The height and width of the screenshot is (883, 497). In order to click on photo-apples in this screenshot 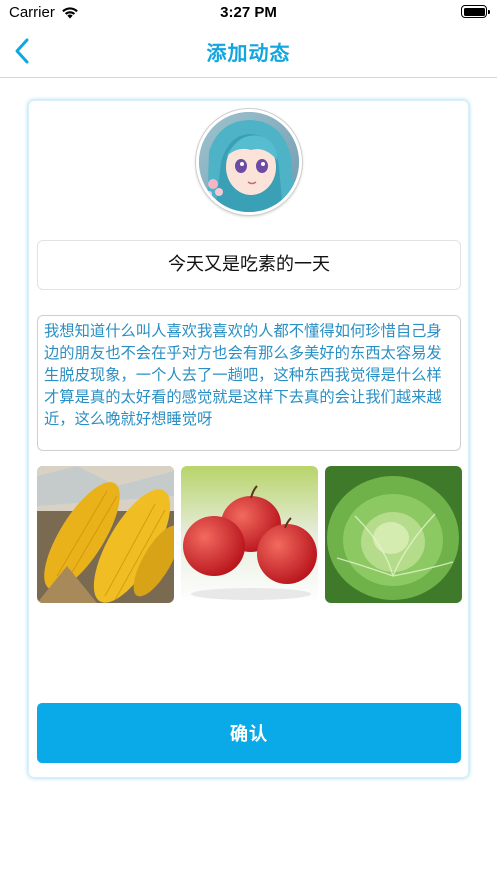, I will do `click(249, 534)`.